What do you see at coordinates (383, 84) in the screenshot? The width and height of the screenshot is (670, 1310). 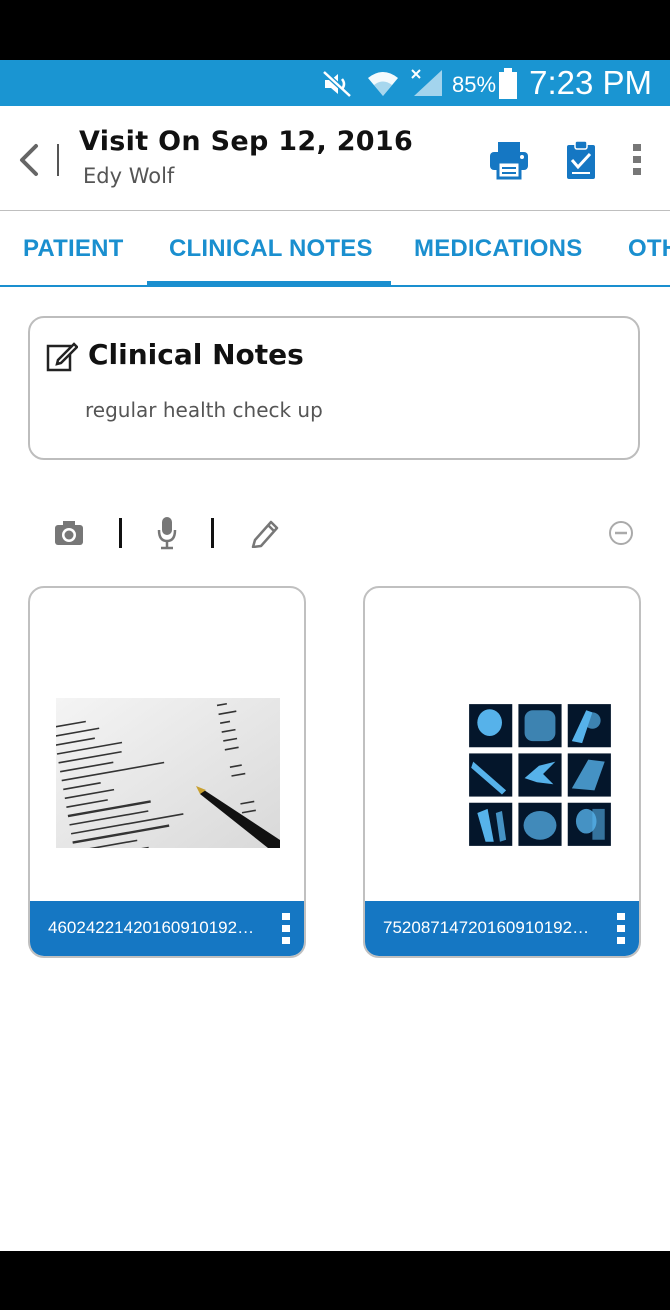 I see `wifi-icon` at bounding box center [383, 84].